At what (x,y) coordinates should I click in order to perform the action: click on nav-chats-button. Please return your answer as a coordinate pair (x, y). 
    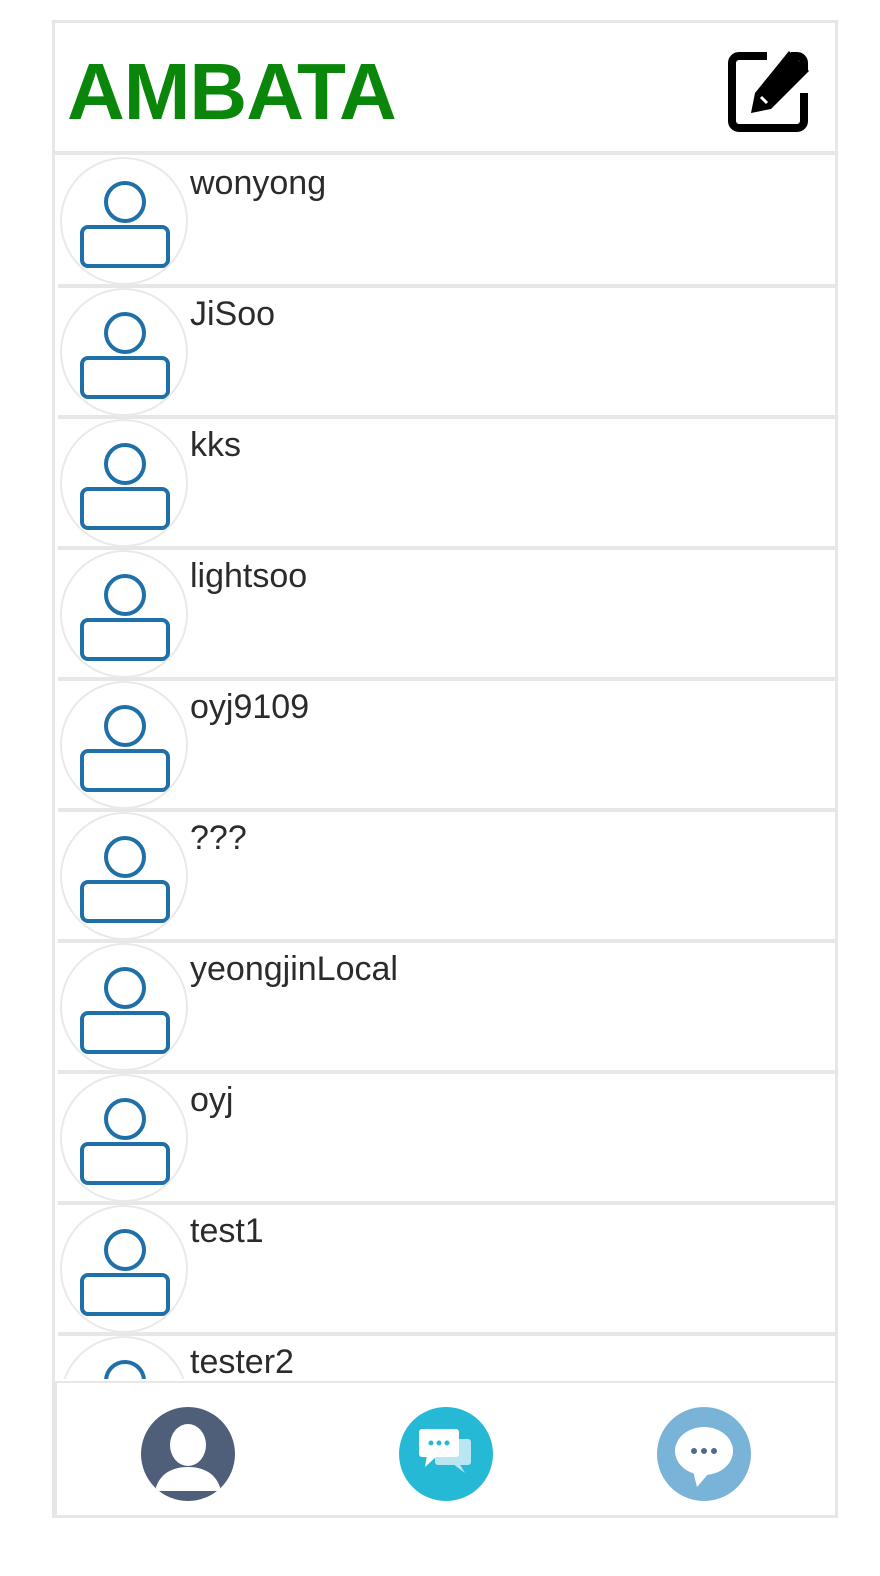
    Looking at the image, I should click on (446, 1454).